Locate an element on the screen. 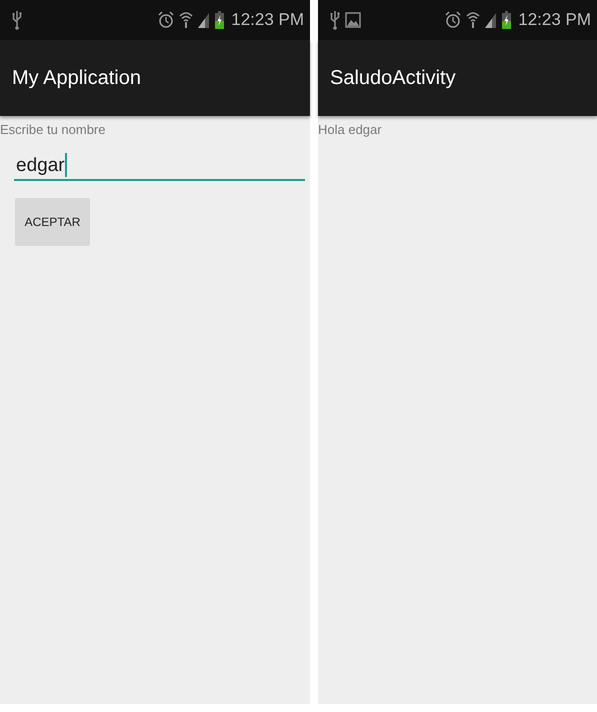 The image size is (597, 712). text-label: Hola edgar is located at coordinates (350, 129).